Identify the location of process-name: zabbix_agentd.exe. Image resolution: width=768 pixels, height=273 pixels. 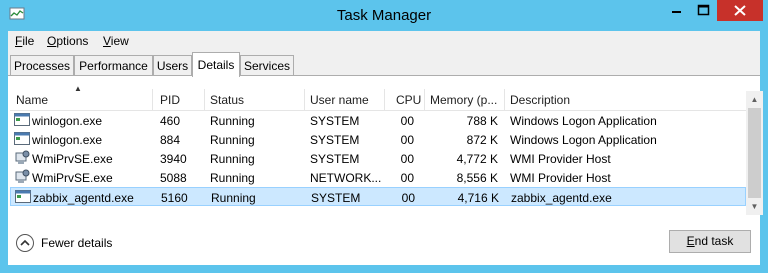
(83, 198).